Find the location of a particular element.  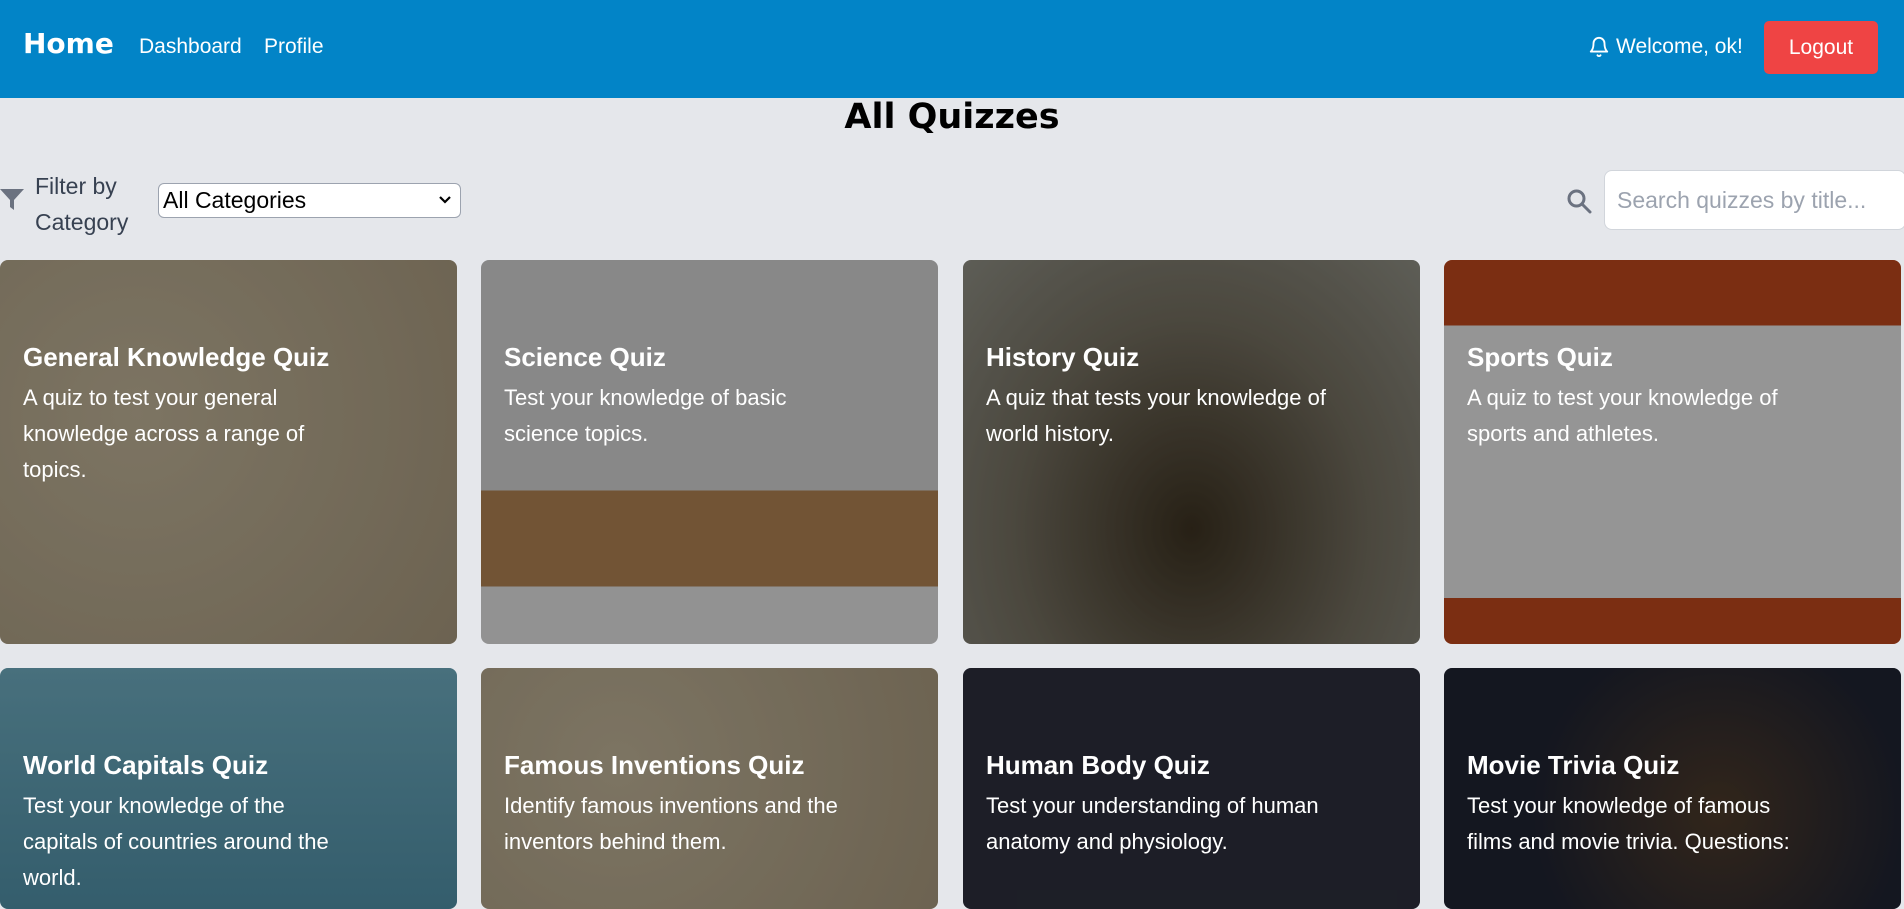

logout-button: Logout is located at coordinates (1821, 47).